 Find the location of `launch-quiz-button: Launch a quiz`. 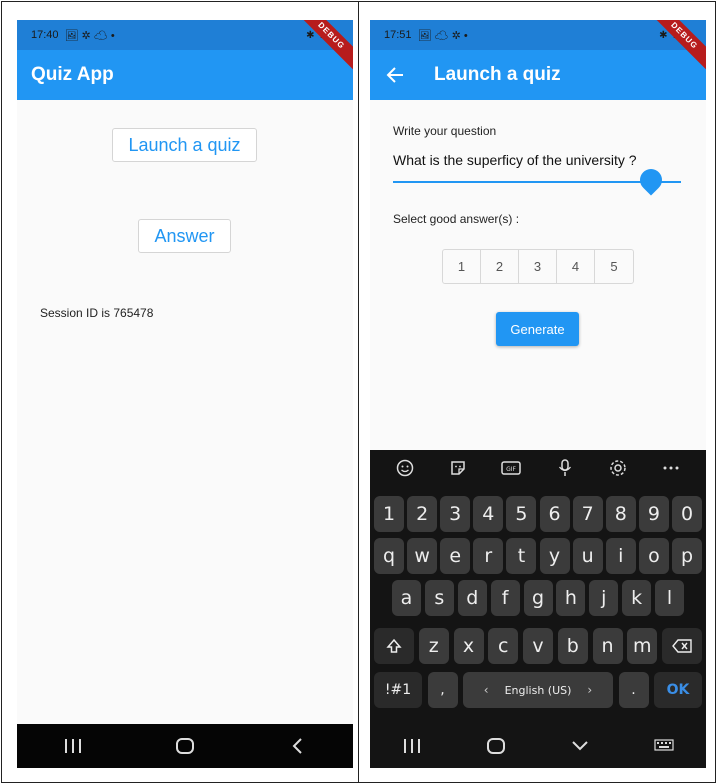

launch-quiz-button: Launch a quiz is located at coordinates (184, 145).